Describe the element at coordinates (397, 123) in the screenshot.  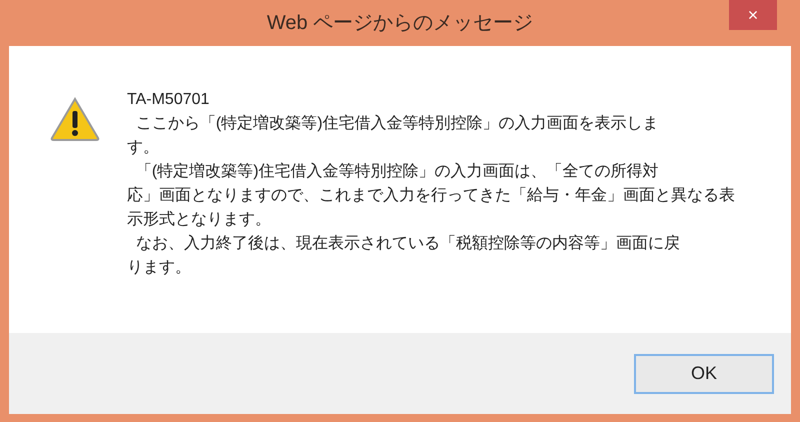
I see `message-line: ここから「(特定増改築等)住宅借入金等特別控除」の入力画面を表示しま` at that location.